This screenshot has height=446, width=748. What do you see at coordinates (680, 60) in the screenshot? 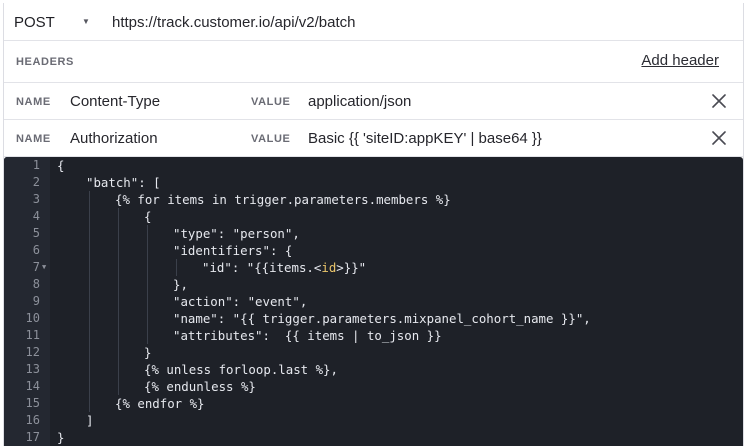
I see `add-header-link: Add header` at bounding box center [680, 60].